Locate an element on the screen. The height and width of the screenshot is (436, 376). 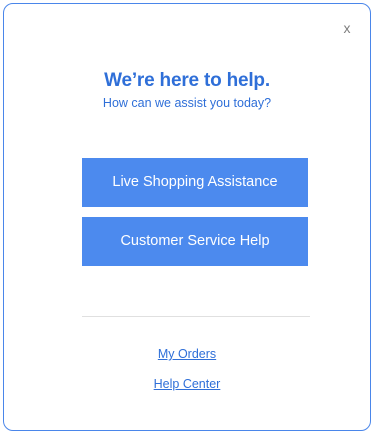
my-orders-link: My Orders is located at coordinates (187, 354).